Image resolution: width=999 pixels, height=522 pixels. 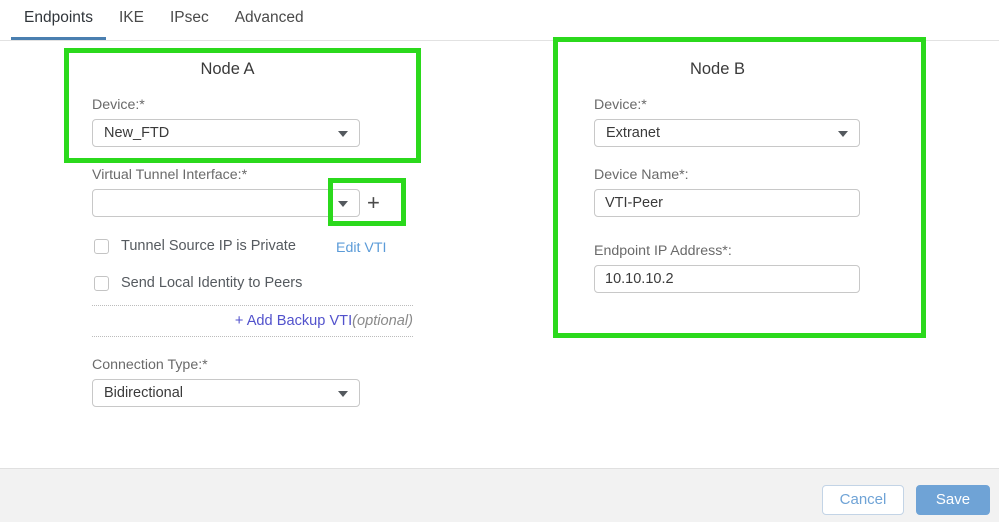 What do you see at coordinates (252, 305) in the screenshot?
I see `divider-top` at bounding box center [252, 305].